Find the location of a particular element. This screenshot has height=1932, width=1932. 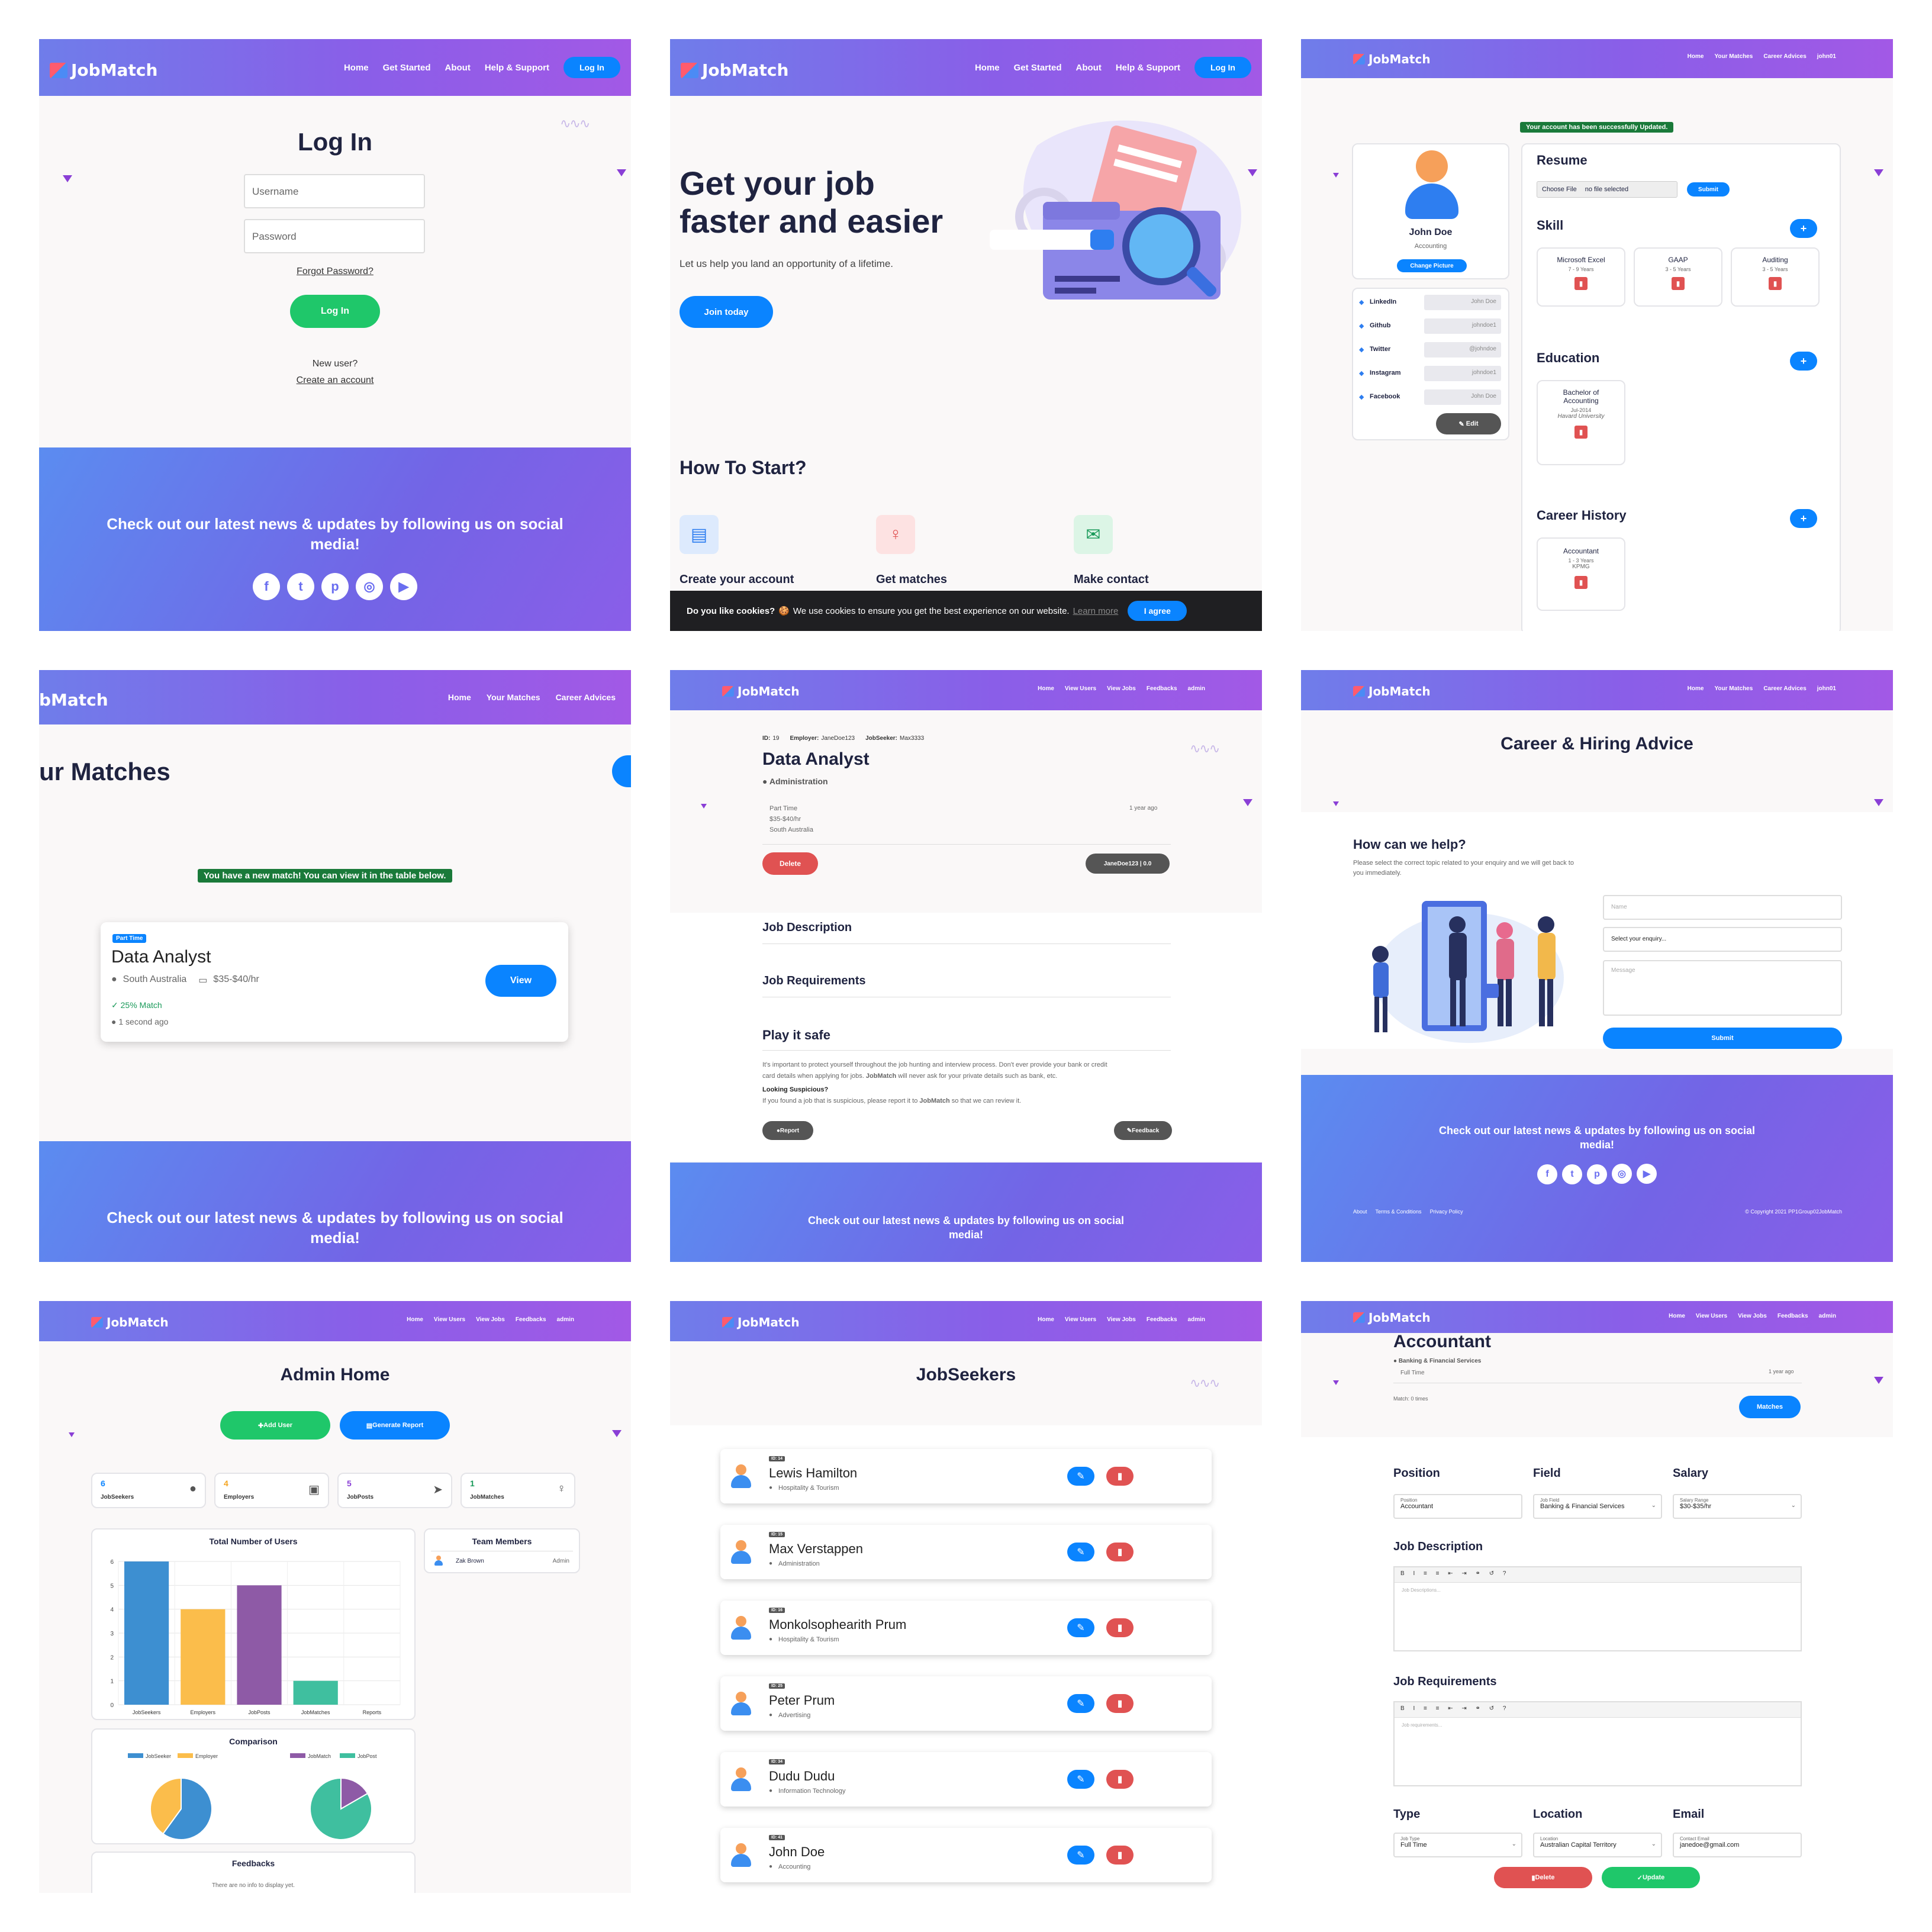

social-github-input: johndoe1 is located at coordinates (1462, 326).